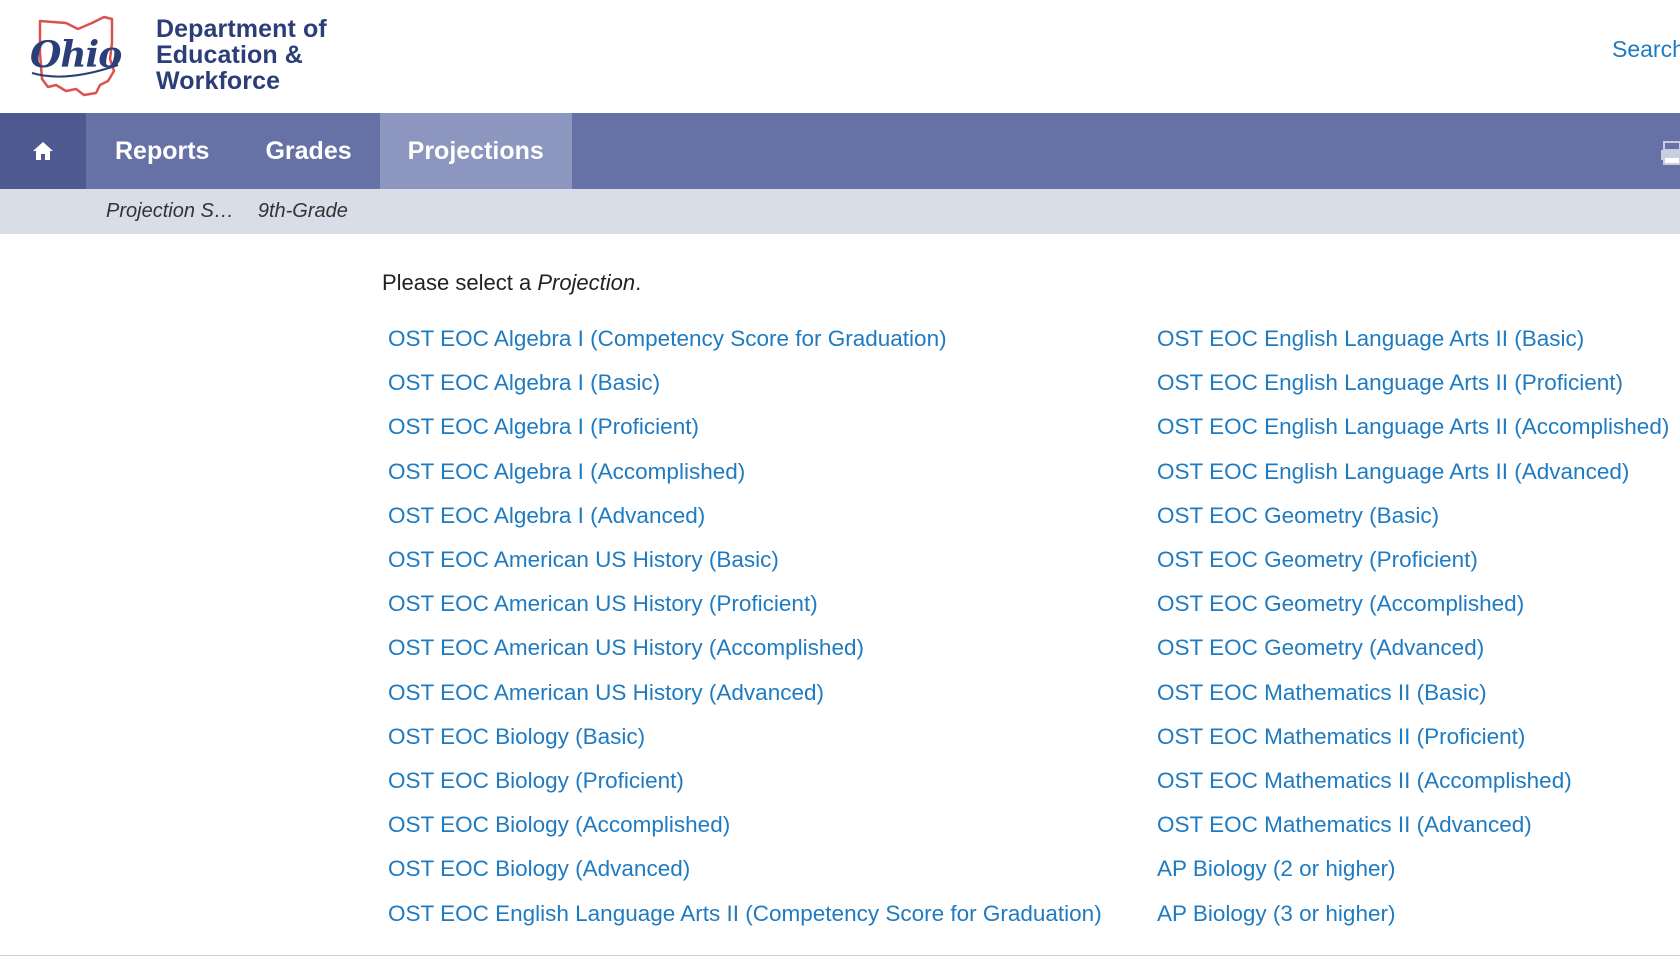 The image size is (1680, 957). I want to click on bottom-divider, so click(840, 955).